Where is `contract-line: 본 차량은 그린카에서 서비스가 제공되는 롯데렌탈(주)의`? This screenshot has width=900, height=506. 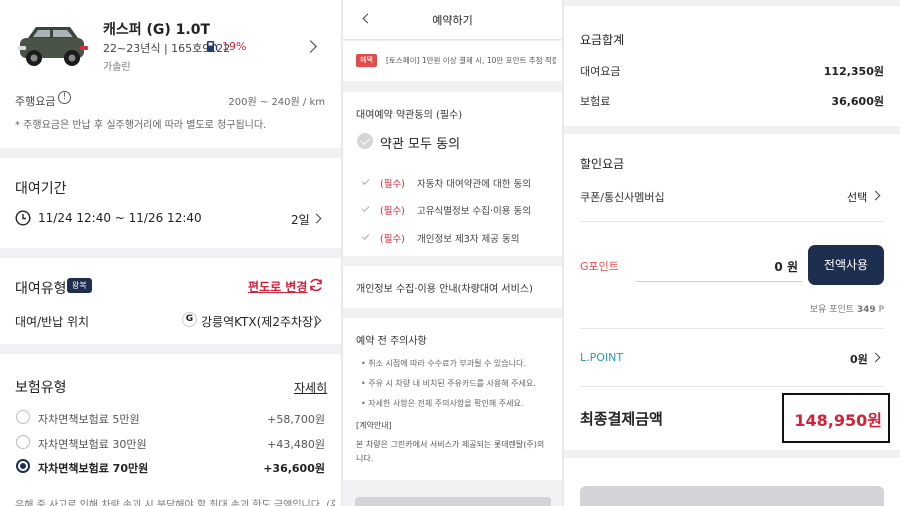
contract-line: 본 차량은 그린카에서 서비스가 제공되는 롯데렌탈(주)의 is located at coordinates (450, 444).